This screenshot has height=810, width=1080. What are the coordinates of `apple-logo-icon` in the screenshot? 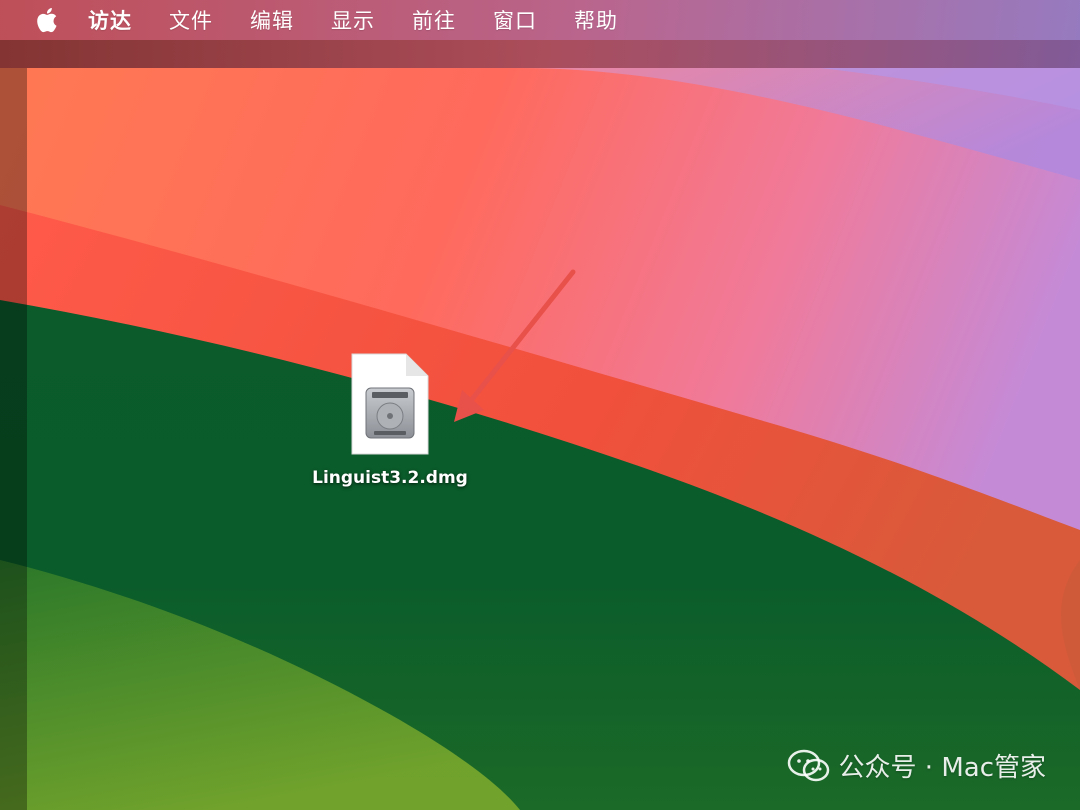 It's located at (46, 20).